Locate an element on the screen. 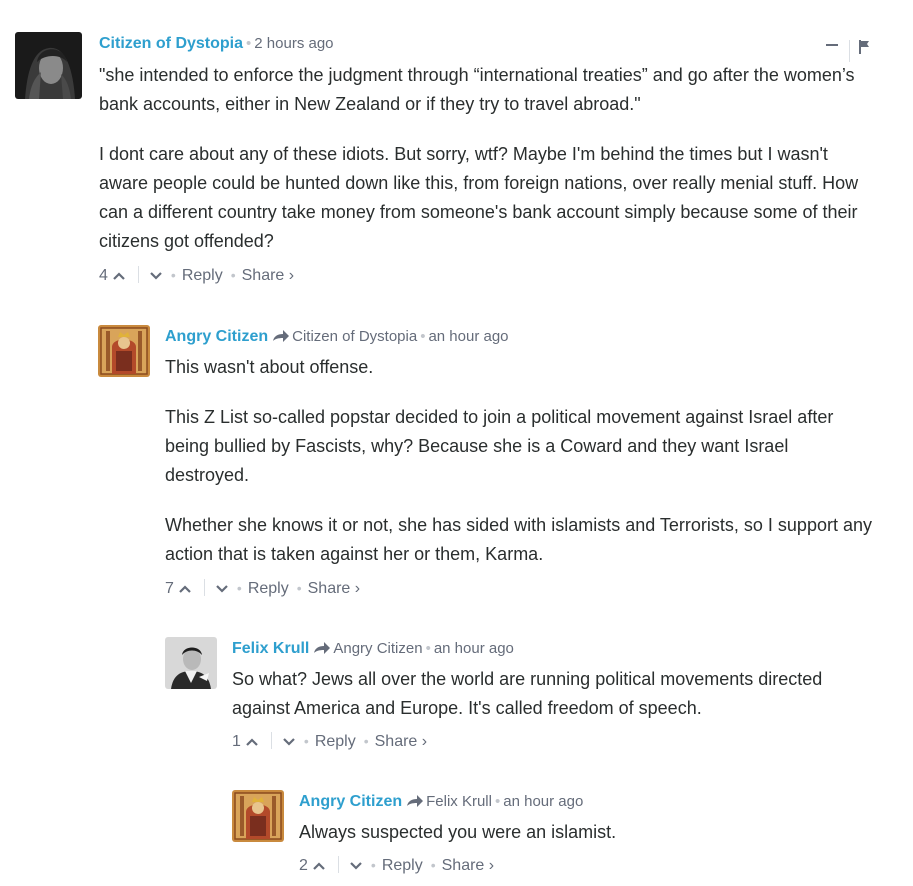 The height and width of the screenshot is (886, 913). comment-footer: 2 • Reply • Share › is located at coordinates (396, 866).